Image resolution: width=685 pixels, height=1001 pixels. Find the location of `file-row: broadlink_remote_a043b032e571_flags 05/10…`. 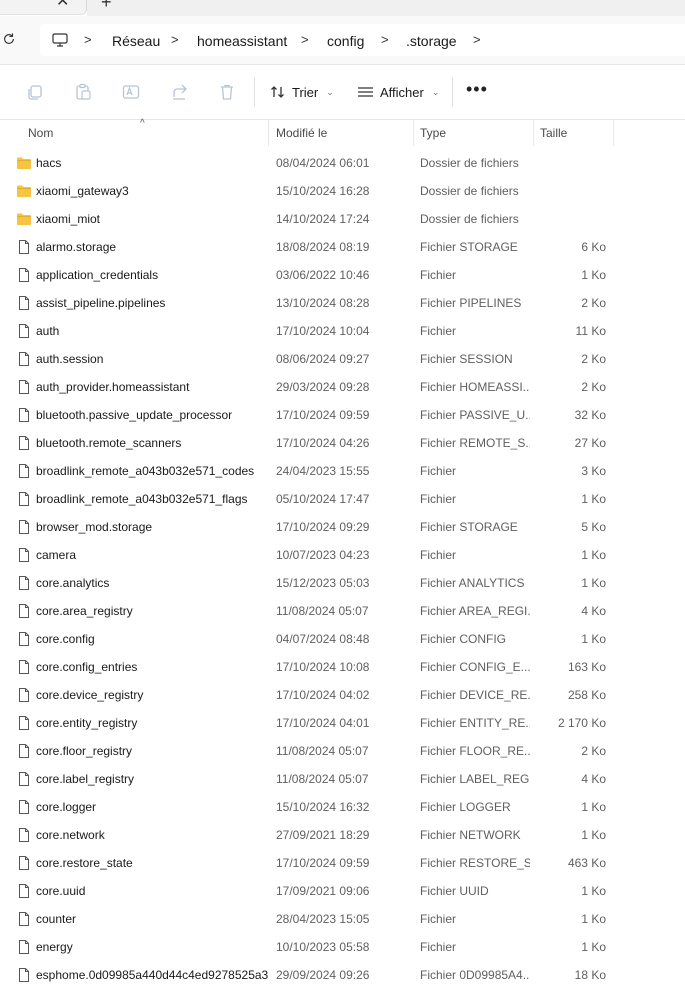

file-row: broadlink_remote_a043b032e571_flags 05/10… is located at coordinates (342, 499).